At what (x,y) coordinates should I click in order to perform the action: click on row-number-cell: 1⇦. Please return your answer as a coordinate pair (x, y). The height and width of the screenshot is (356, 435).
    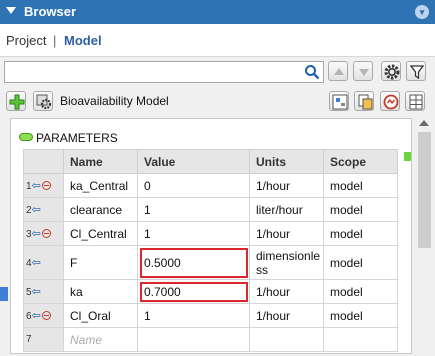
    Looking at the image, I should click on (43, 185).